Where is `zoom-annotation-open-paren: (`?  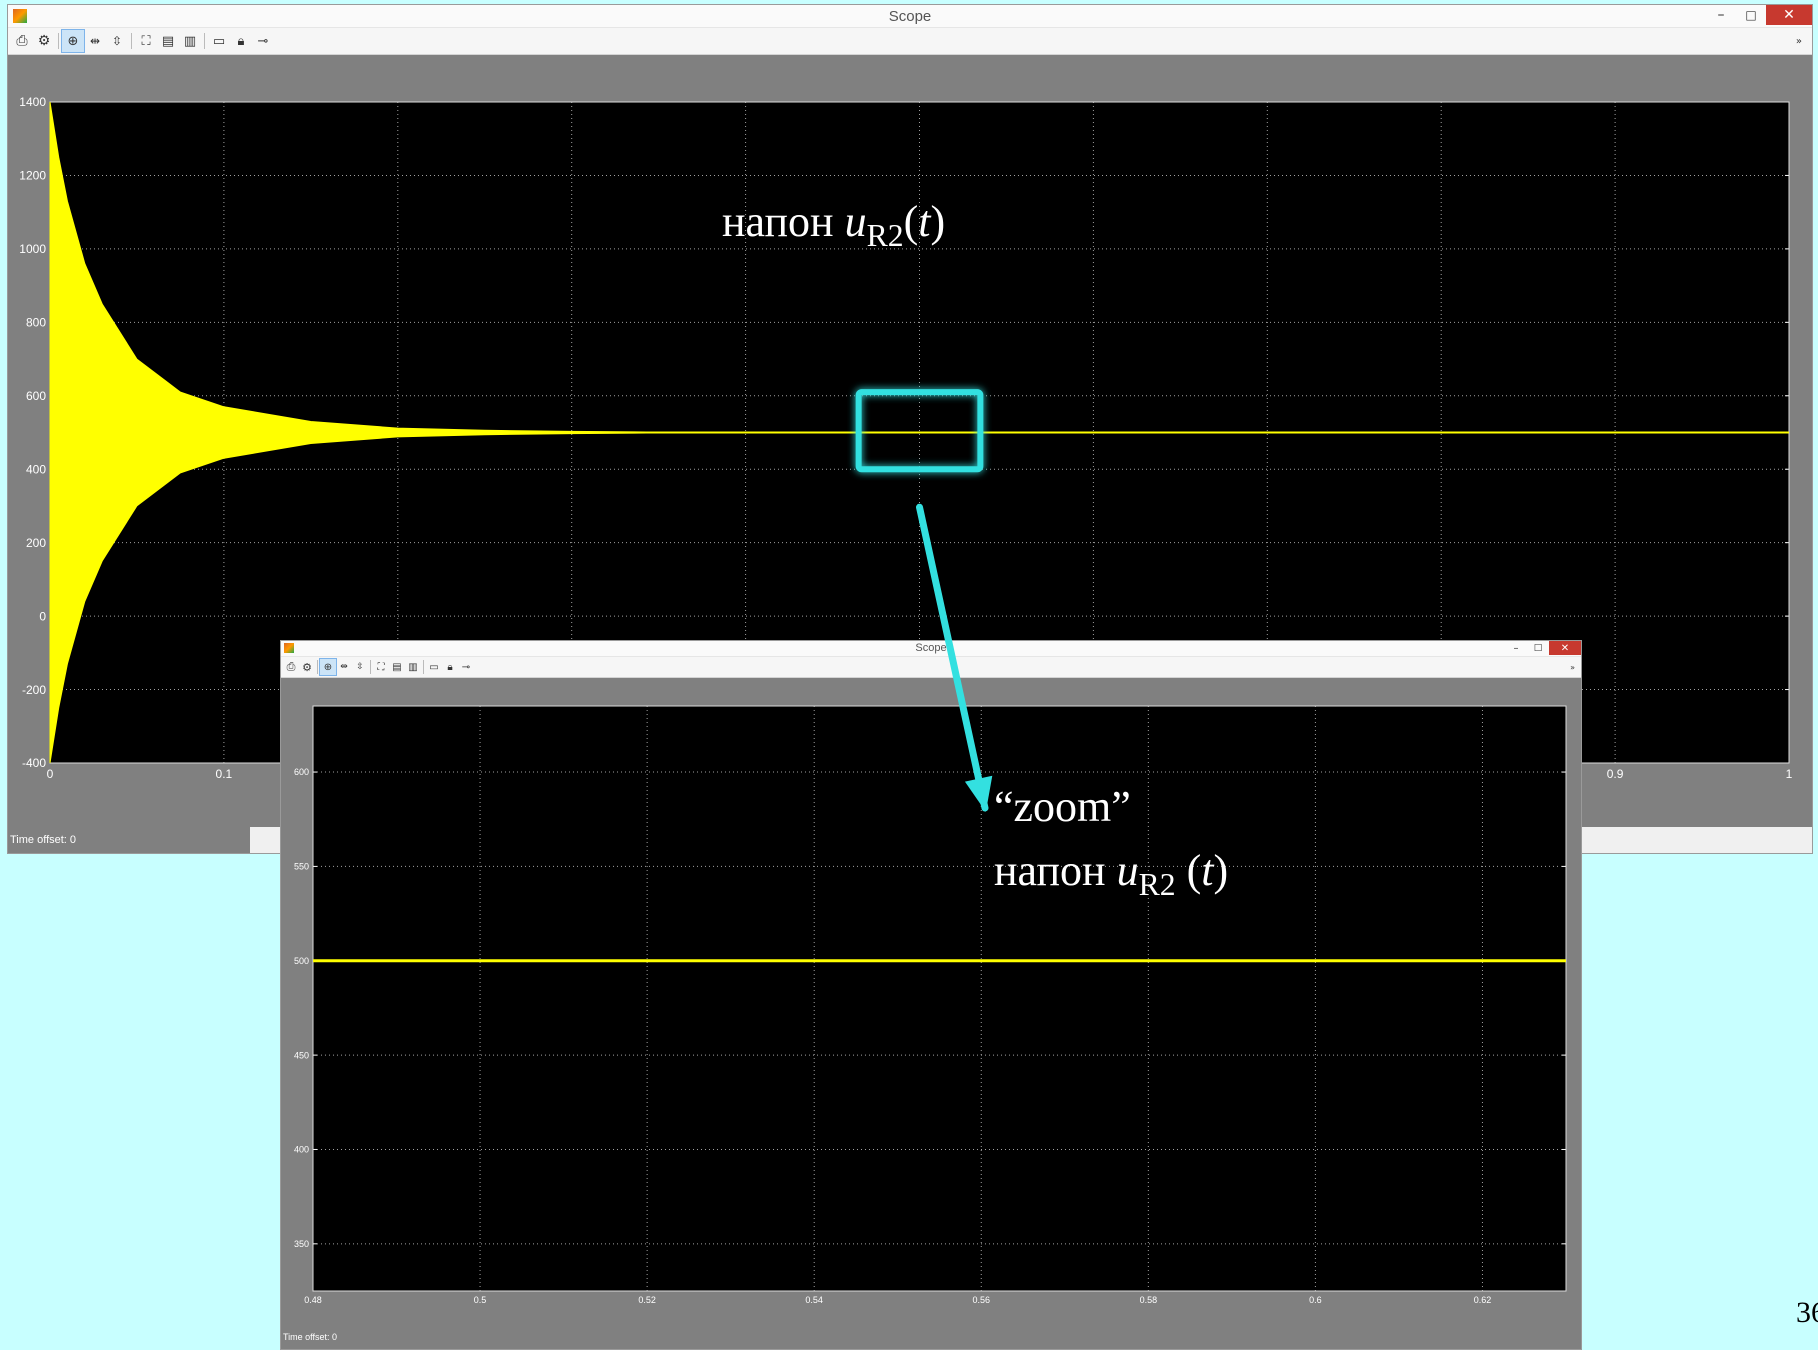 zoom-annotation-open-paren: ( is located at coordinates (1188, 870).